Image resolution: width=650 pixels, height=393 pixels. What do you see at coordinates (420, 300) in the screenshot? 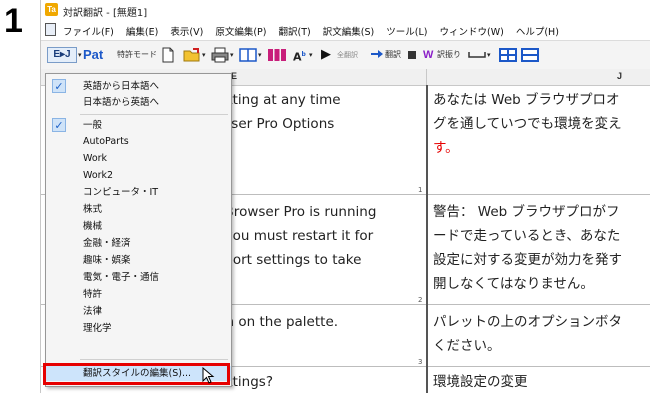
I see `row-marker: 2` at bounding box center [420, 300].